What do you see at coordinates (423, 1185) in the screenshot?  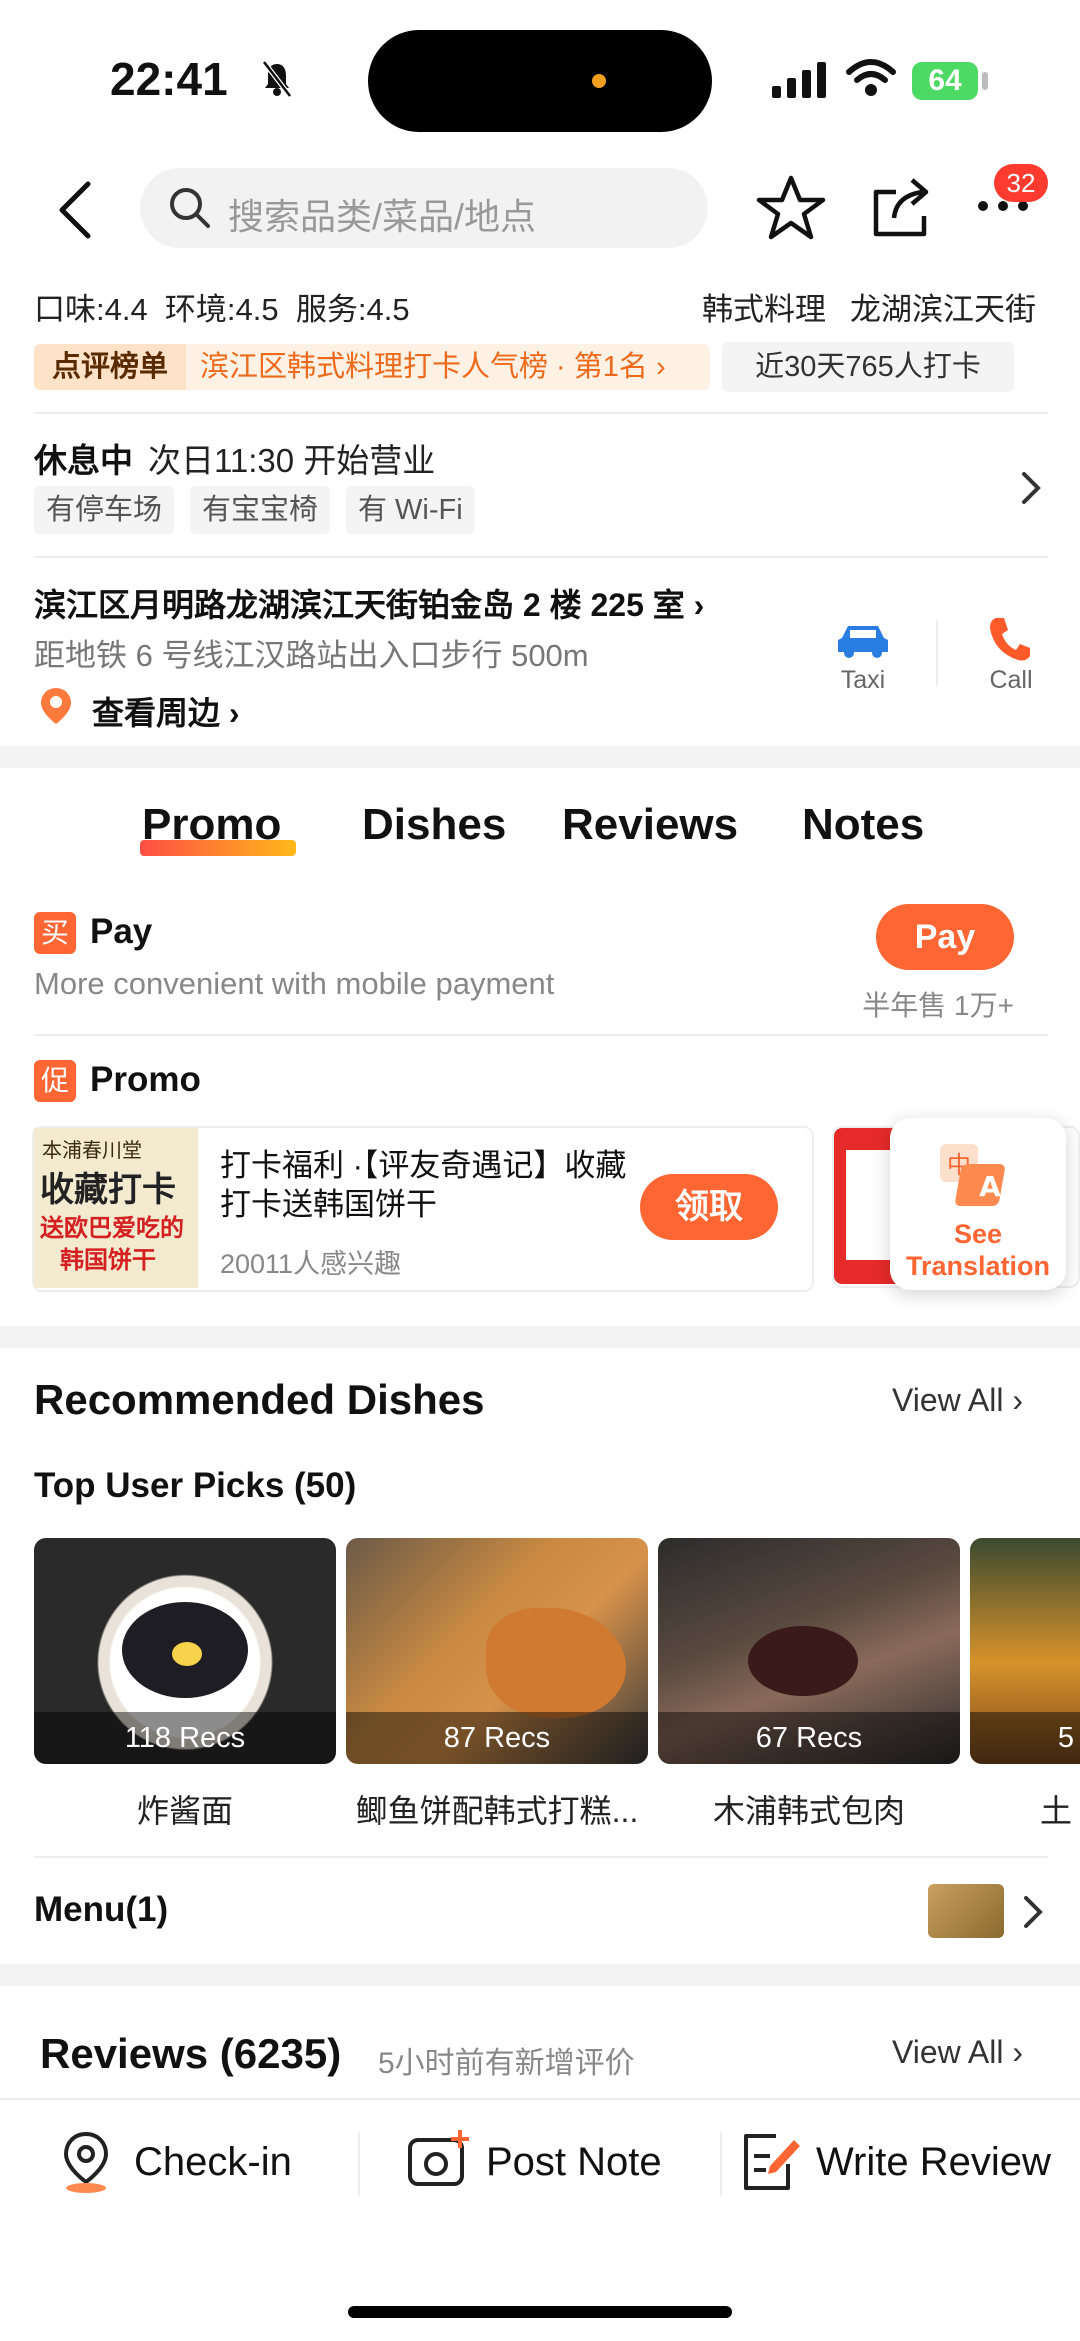 I see `promo-card-title: 打卡福利 ·【评友奇遇记】收藏打卡送韩国饼干` at bounding box center [423, 1185].